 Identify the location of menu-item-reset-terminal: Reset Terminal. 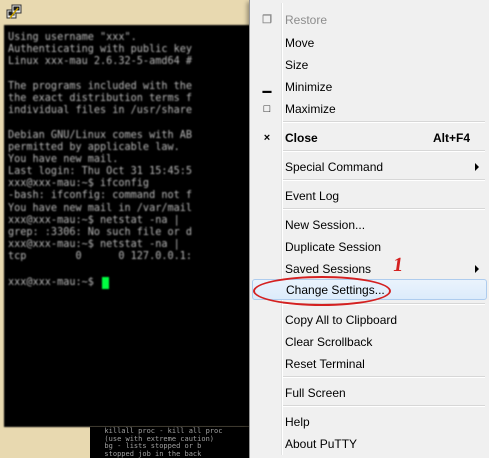
(369, 363).